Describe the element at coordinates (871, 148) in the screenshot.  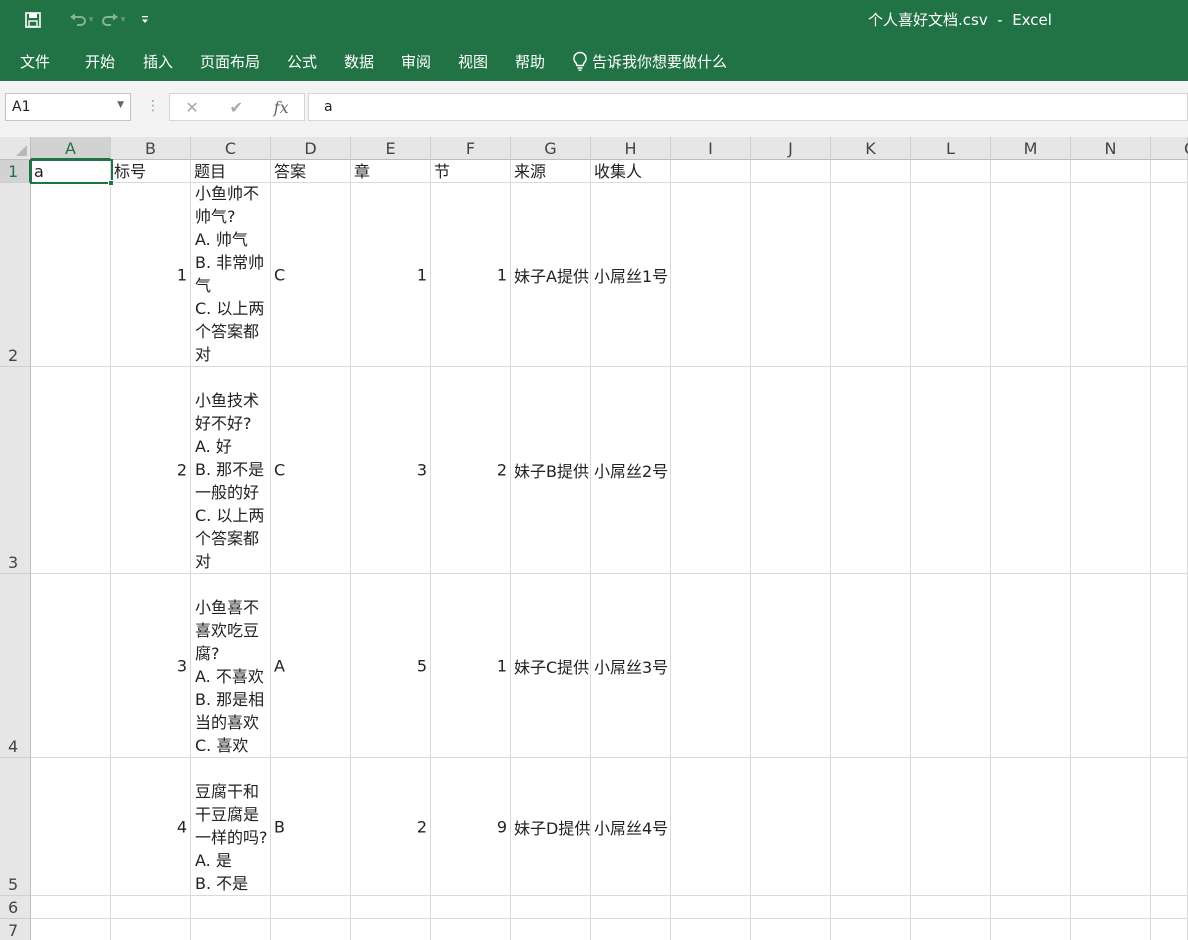
I see `column-header-k: K` at that location.